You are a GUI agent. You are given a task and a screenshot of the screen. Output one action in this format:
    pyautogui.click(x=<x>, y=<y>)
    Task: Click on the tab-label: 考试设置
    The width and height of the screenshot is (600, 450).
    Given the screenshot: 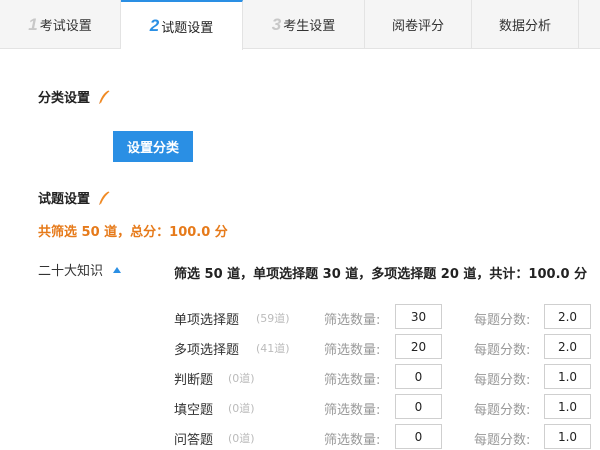 What is the action you would take?
    pyautogui.click(x=65, y=26)
    